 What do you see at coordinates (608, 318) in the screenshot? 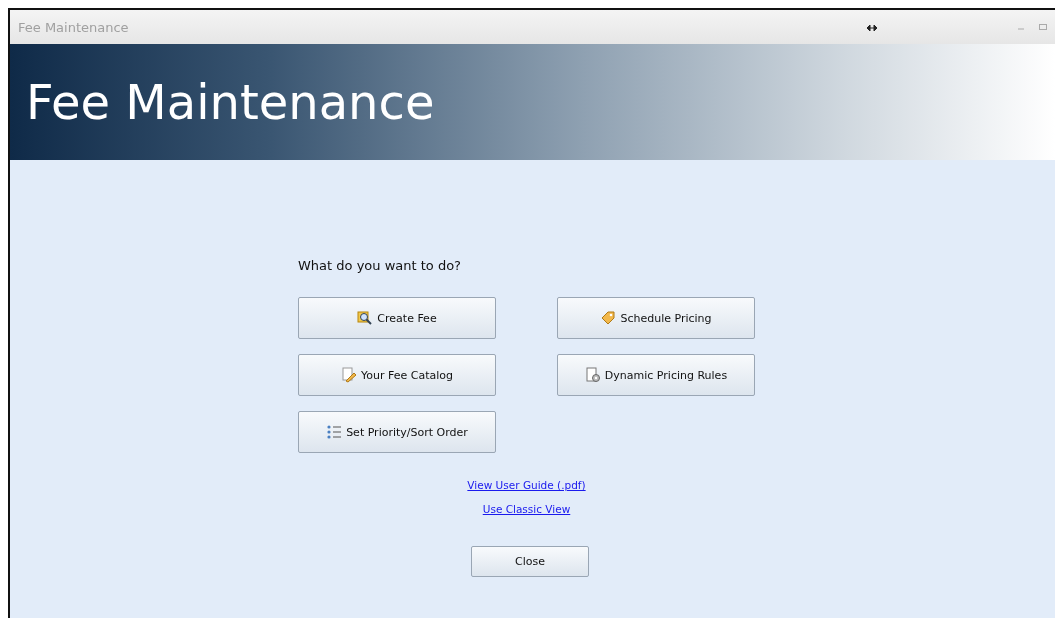
I see `tag-icon` at bounding box center [608, 318].